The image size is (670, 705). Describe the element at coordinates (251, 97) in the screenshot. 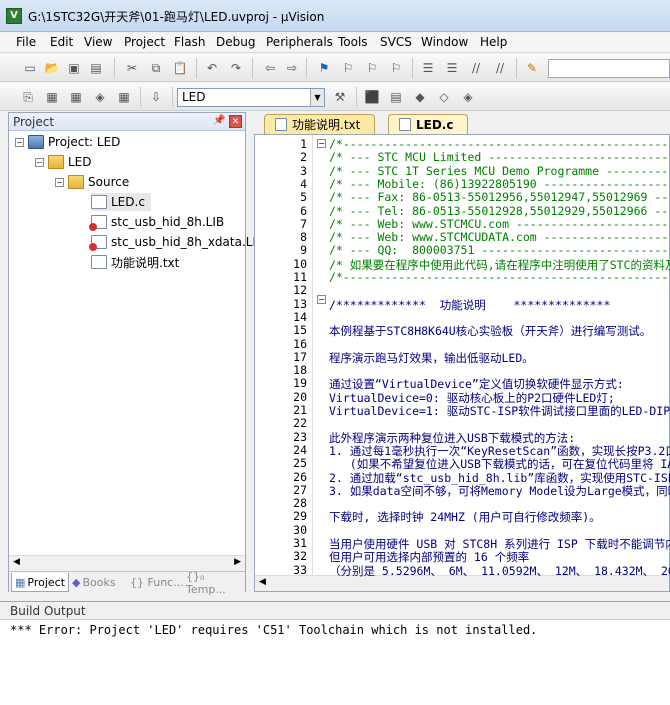

I see `target-select: LED ▼` at that location.